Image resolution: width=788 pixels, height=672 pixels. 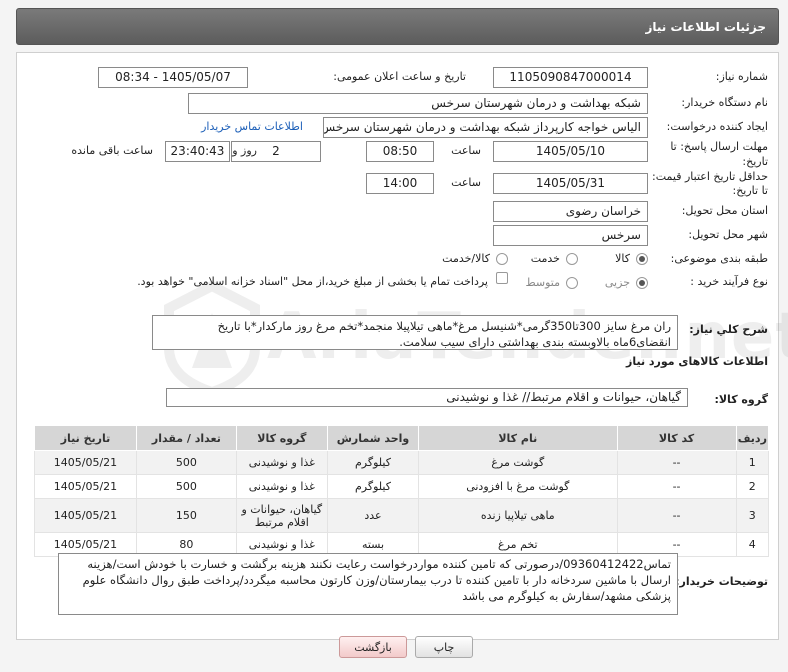 What do you see at coordinates (710, 183) in the screenshot?
I see `validity-label: حداقل تاریخ اعتبار قیمت: تا تاریخ:` at bounding box center [710, 183].